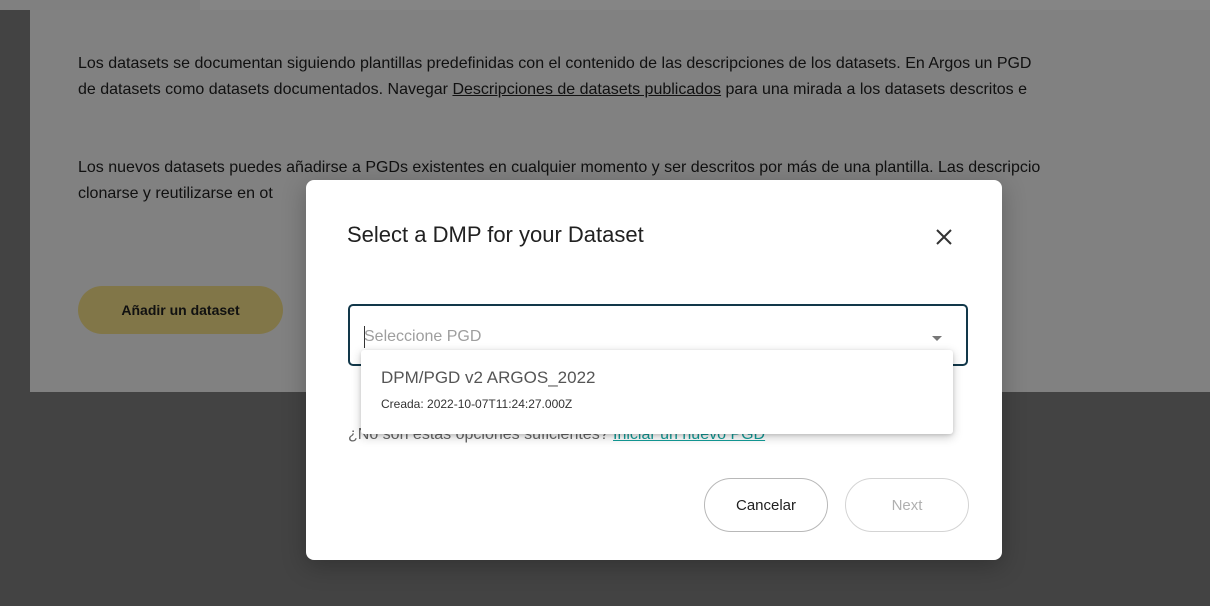 Image resolution: width=1210 pixels, height=606 pixels. I want to click on chevron-down-icon, so click(937, 338).